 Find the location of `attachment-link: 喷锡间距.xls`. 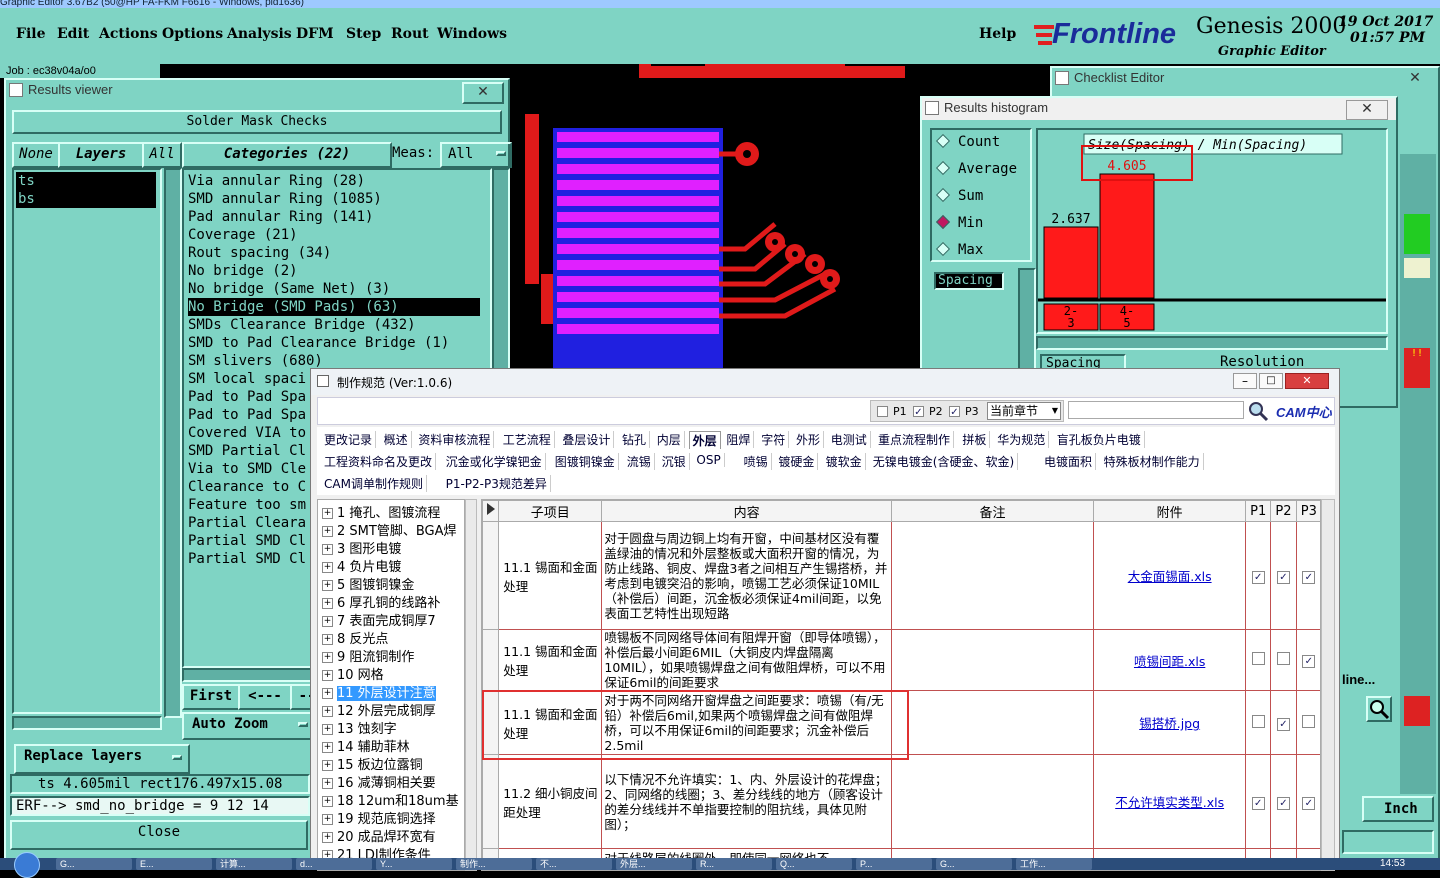

attachment-link: 喷锡间距.xls is located at coordinates (1169, 661).